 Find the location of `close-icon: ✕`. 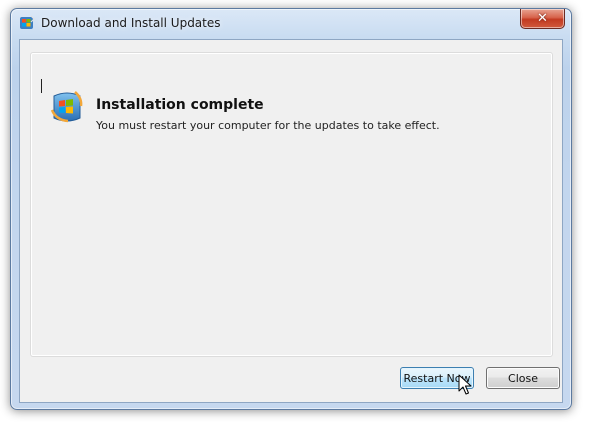

close-icon: ✕ is located at coordinates (542, 18).